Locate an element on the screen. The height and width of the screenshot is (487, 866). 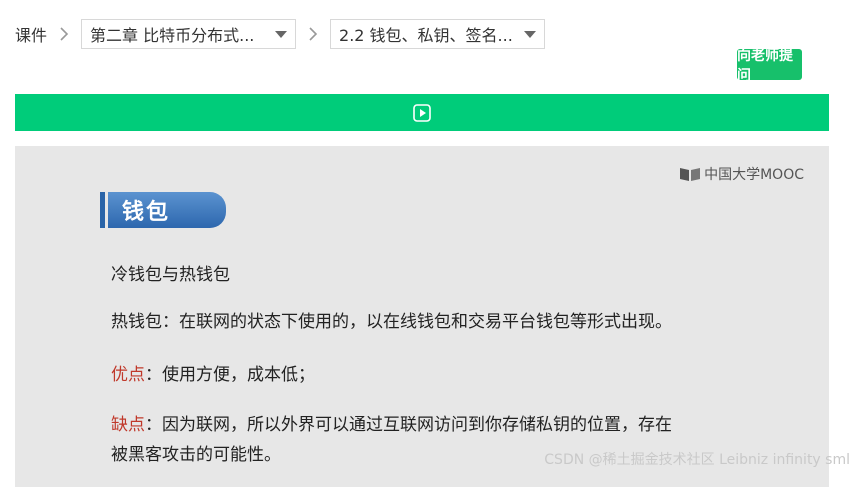
slide-title: 钱包 is located at coordinates (167, 210).